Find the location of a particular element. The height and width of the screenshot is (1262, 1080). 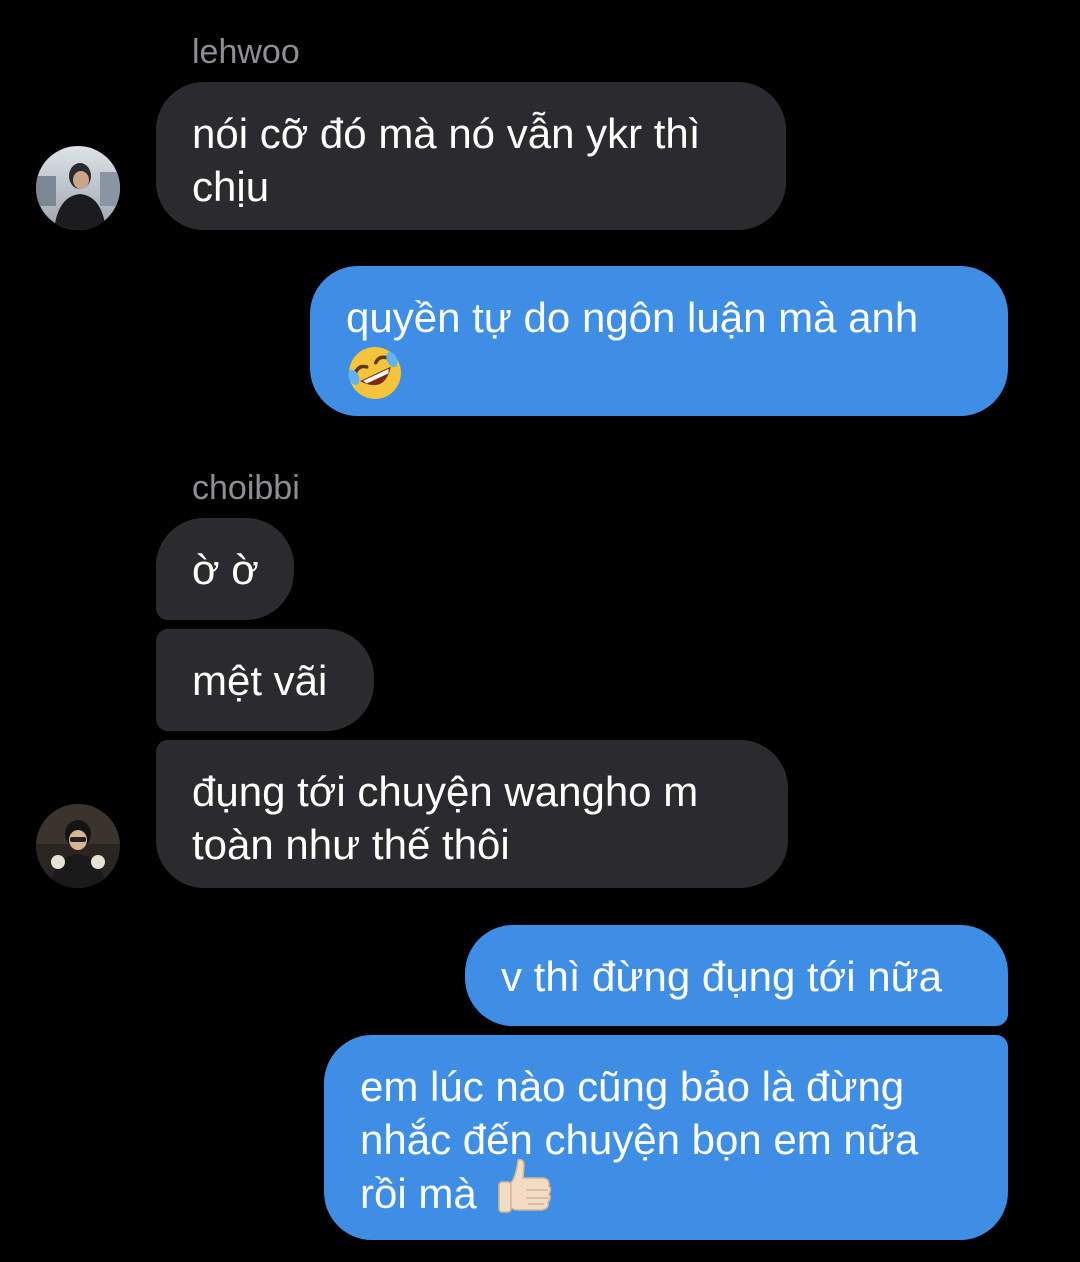

message-line: quyền tự do ngôn luận mà anh is located at coordinates (632, 317).